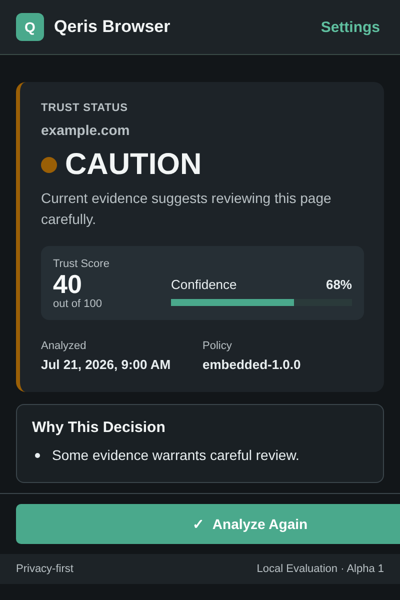 Image resolution: width=400 pixels, height=600 pixels. I want to click on app-title: Qeris Browser, so click(113, 27).